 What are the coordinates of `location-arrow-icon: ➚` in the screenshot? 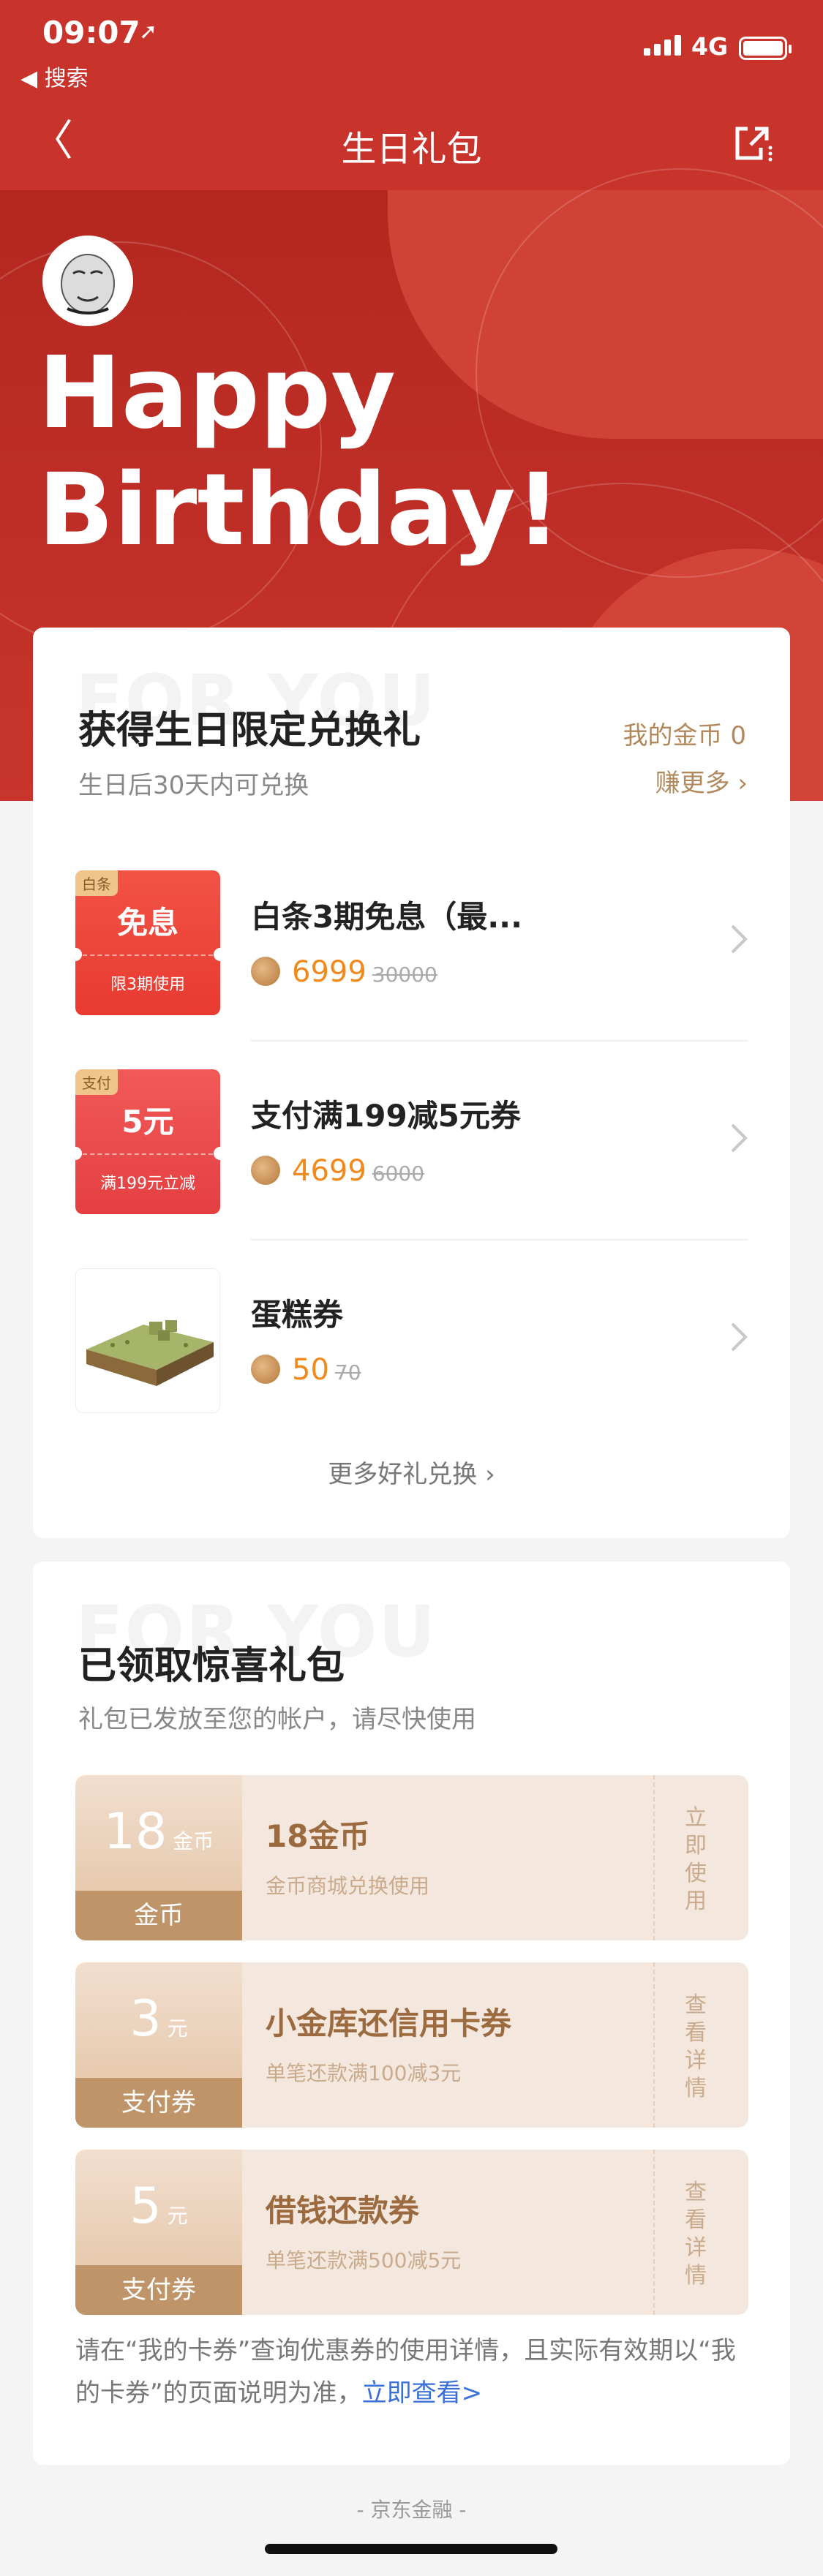 It's located at (148, 32).